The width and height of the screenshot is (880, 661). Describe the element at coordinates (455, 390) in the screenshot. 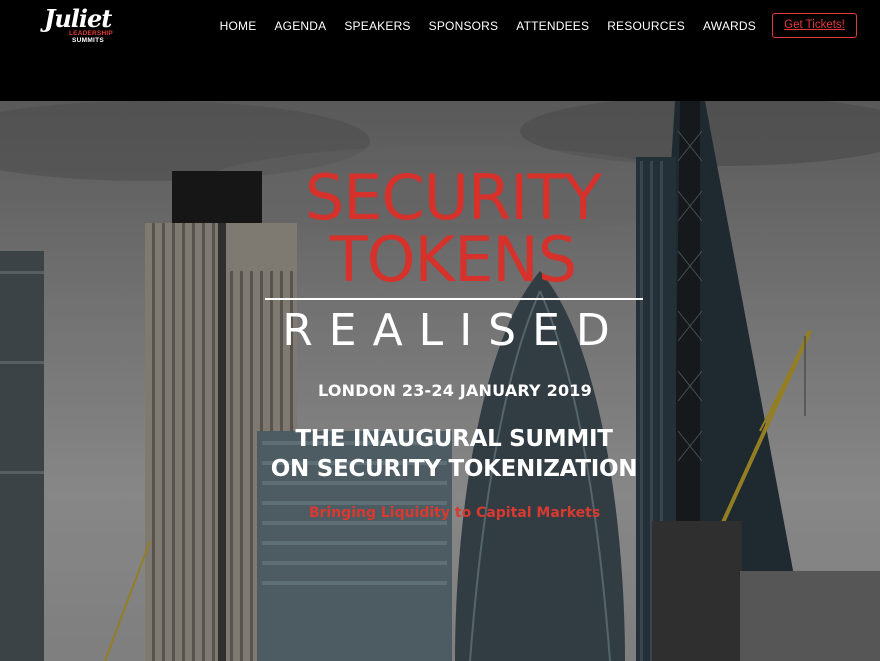

I see `event-date: LONDON 23-24 JANUARY 2019` at that location.